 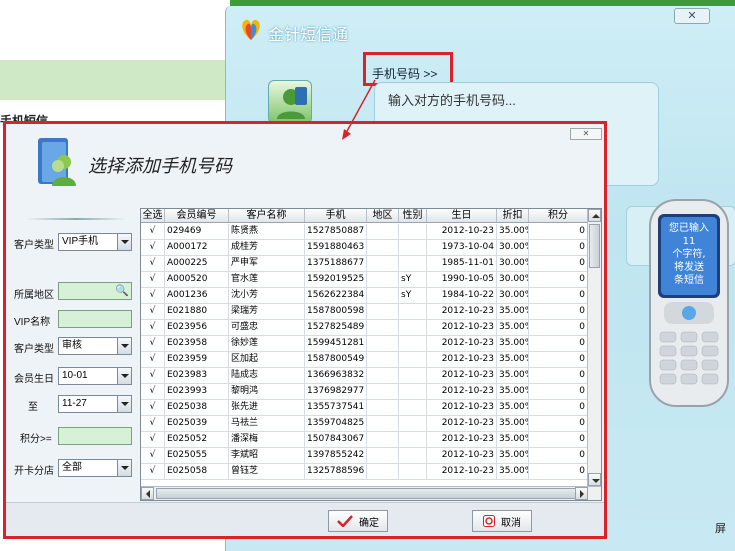 I want to click on scroll-down-button, so click(x=594, y=479).